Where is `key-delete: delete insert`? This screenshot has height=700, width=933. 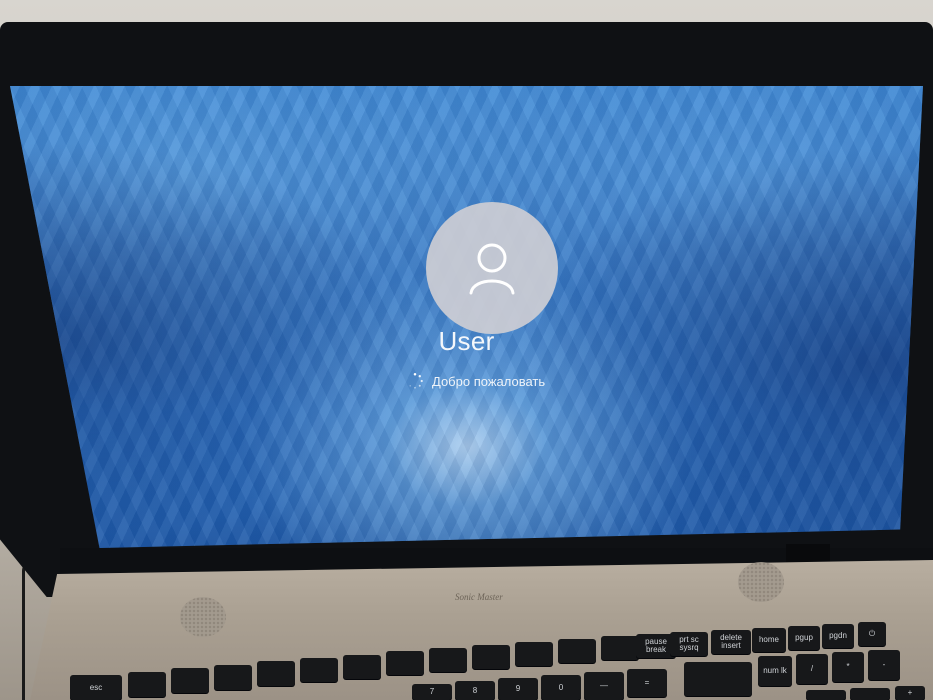
key-delete: delete insert is located at coordinates (731, 642).